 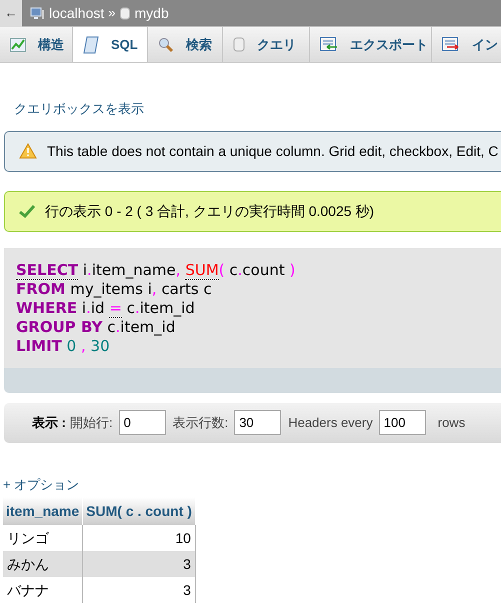 I want to click on monitor-icon, so click(x=37, y=13).